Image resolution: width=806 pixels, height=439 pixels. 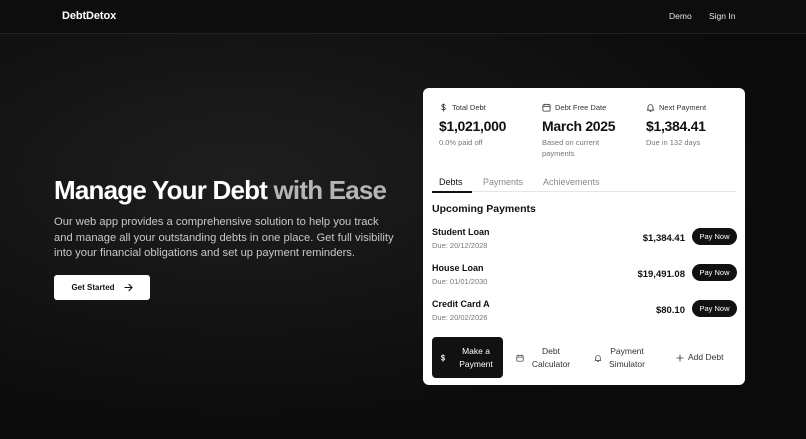 I want to click on stat-total-debt: Total Debt $1,021,000 0.0% paid off, so click(x=472, y=125).